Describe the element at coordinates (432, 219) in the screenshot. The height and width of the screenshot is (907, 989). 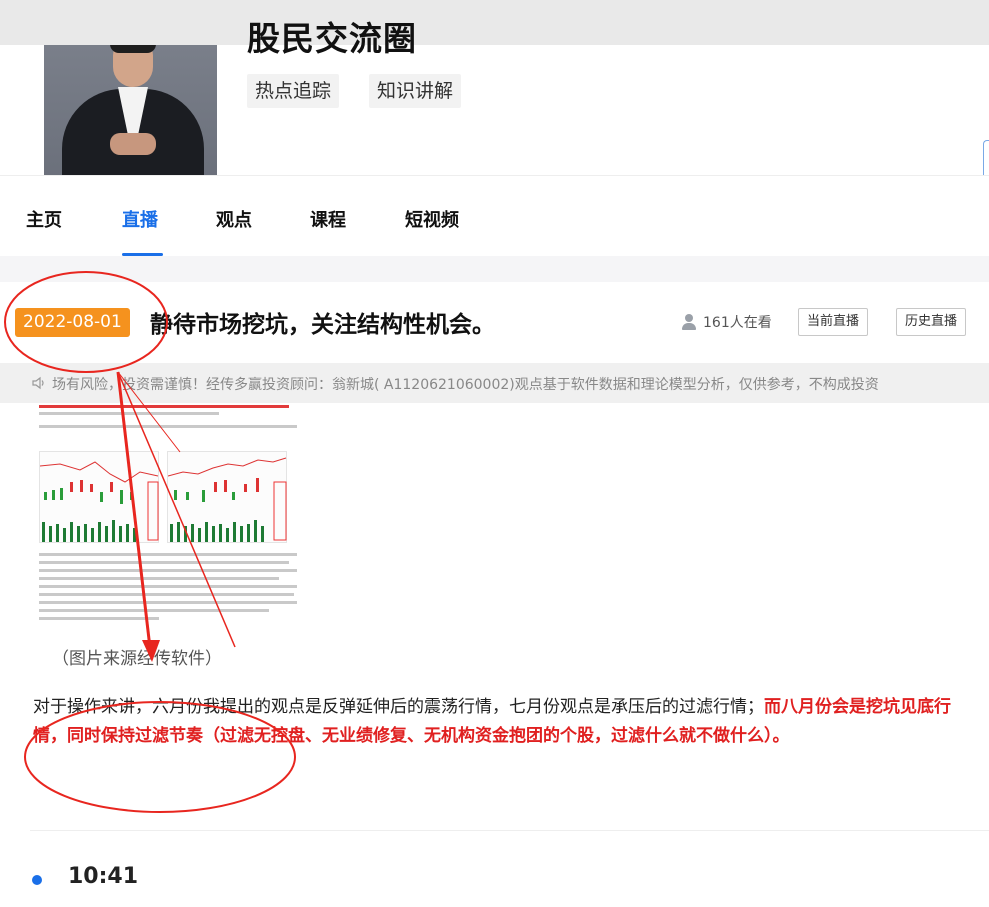
I see `tab-short-video: 短视频` at that location.